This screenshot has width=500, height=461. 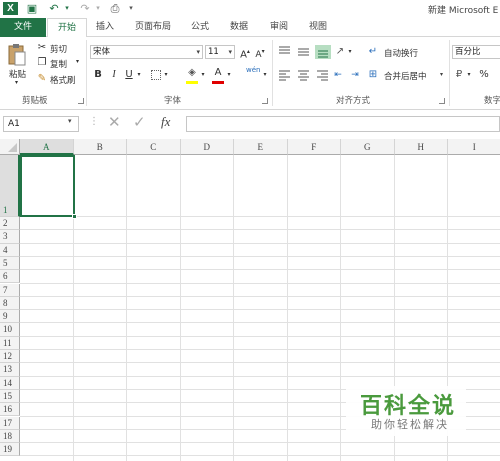 What do you see at coordinates (10, 290) in the screenshot?
I see `row-header-7: 7` at bounding box center [10, 290].